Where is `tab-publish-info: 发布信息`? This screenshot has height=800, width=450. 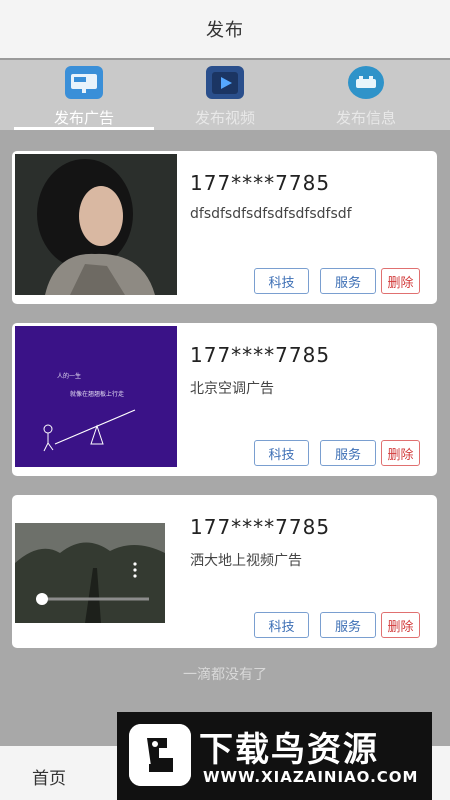 tab-publish-info: 发布信息 is located at coordinates (366, 96).